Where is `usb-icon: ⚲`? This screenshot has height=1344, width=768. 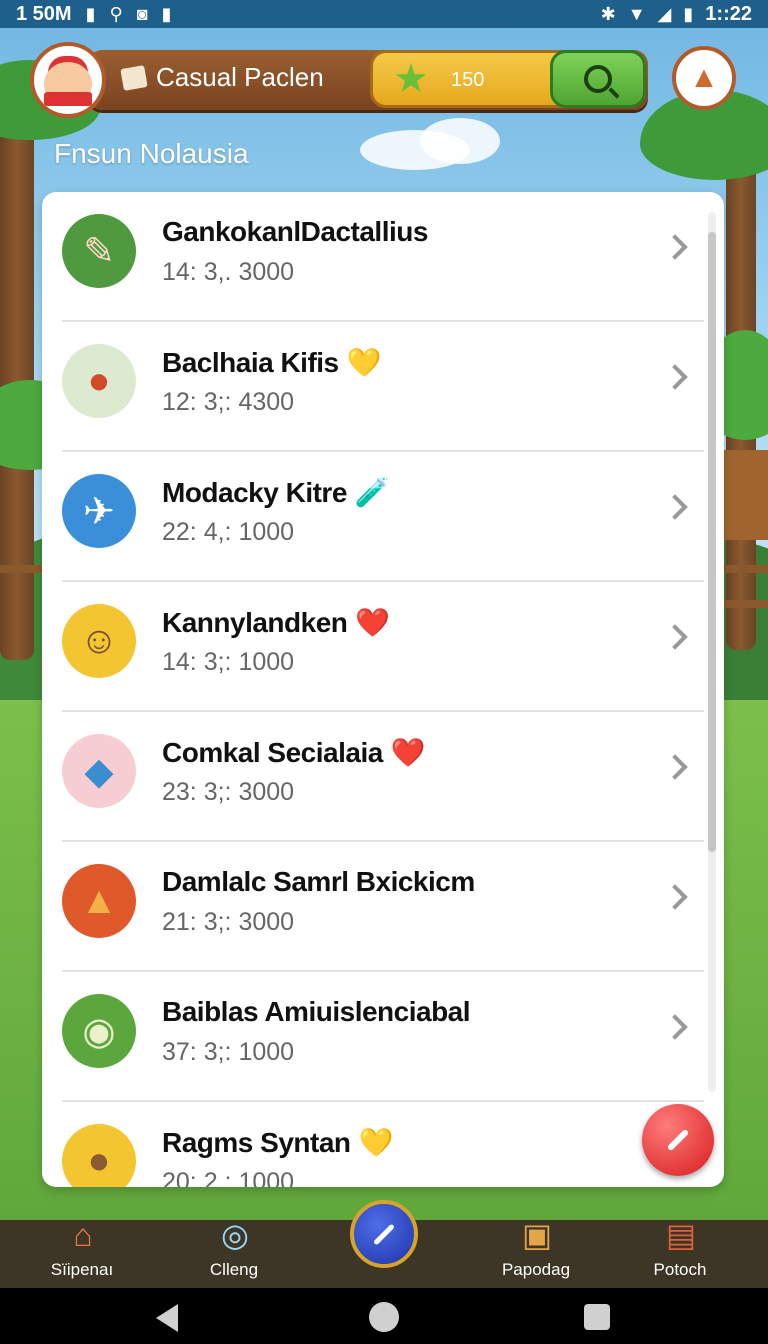
usb-icon: ⚲ is located at coordinates (116, 13).